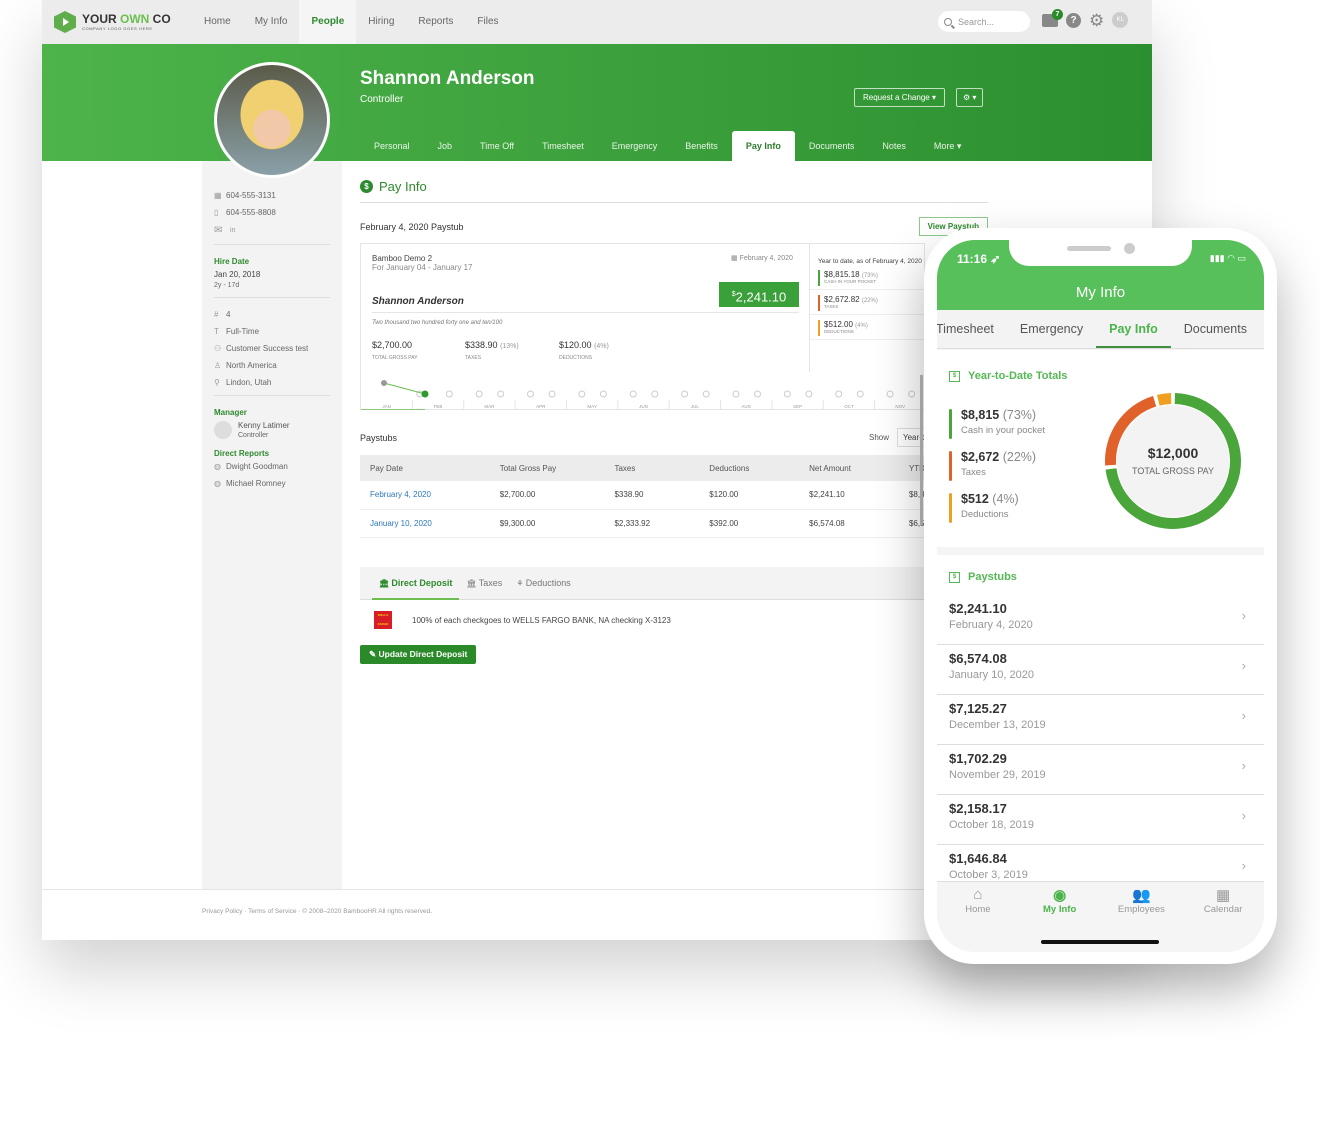 The width and height of the screenshot is (1320, 1126). What do you see at coordinates (970, 97) in the screenshot?
I see `settings-dropdown-button: ⚙ ▾` at bounding box center [970, 97].